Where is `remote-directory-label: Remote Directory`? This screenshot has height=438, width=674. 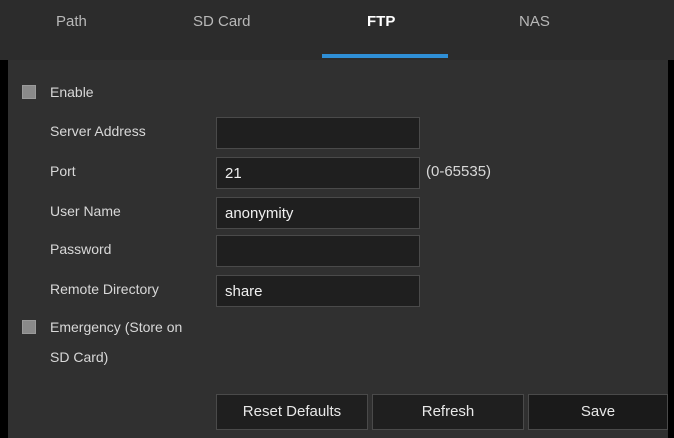 remote-directory-label: Remote Directory is located at coordinates (104, 289).